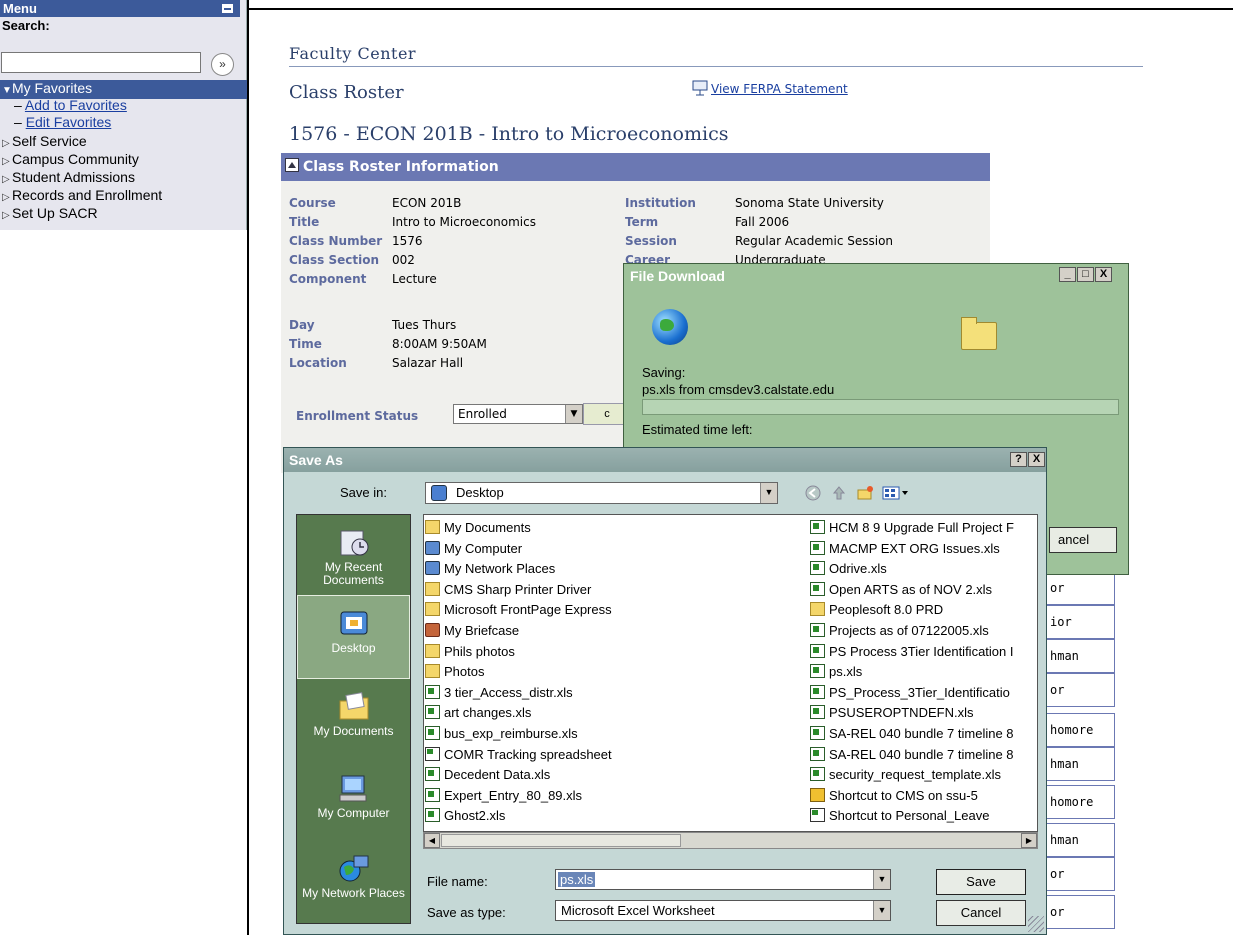  Describe the element at coordinates (454, 671) in the screenshot. I see `file-item: Photos` at that location.